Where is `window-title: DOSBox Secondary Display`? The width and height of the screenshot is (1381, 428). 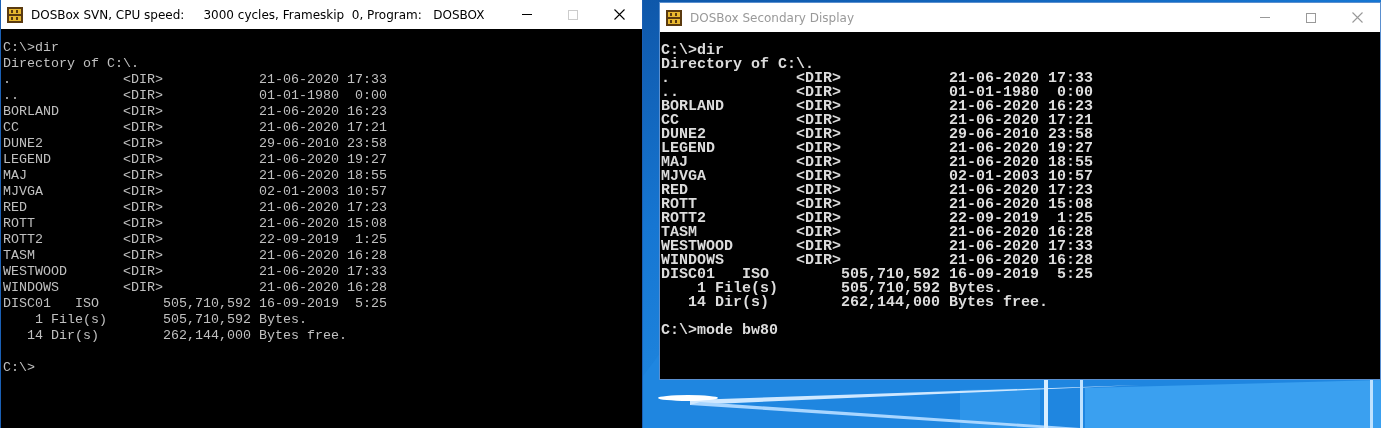 window-title: DOSBox Secondary Display is located at coordinates (773, 17).